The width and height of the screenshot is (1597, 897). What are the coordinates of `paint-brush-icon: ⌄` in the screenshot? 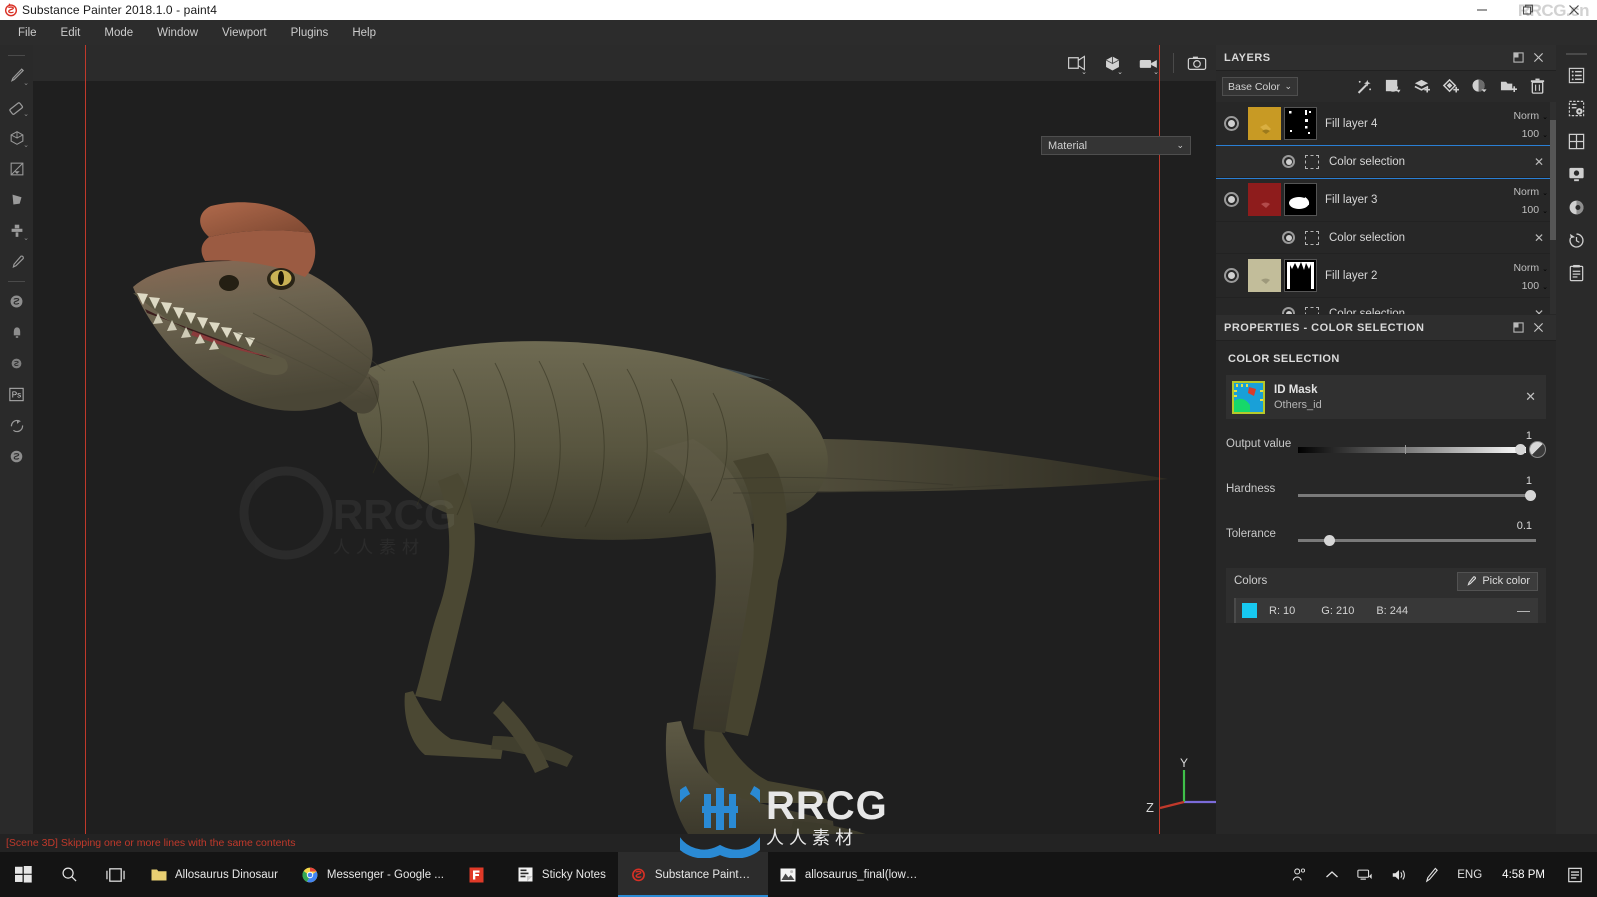 It's located at (16, 75).